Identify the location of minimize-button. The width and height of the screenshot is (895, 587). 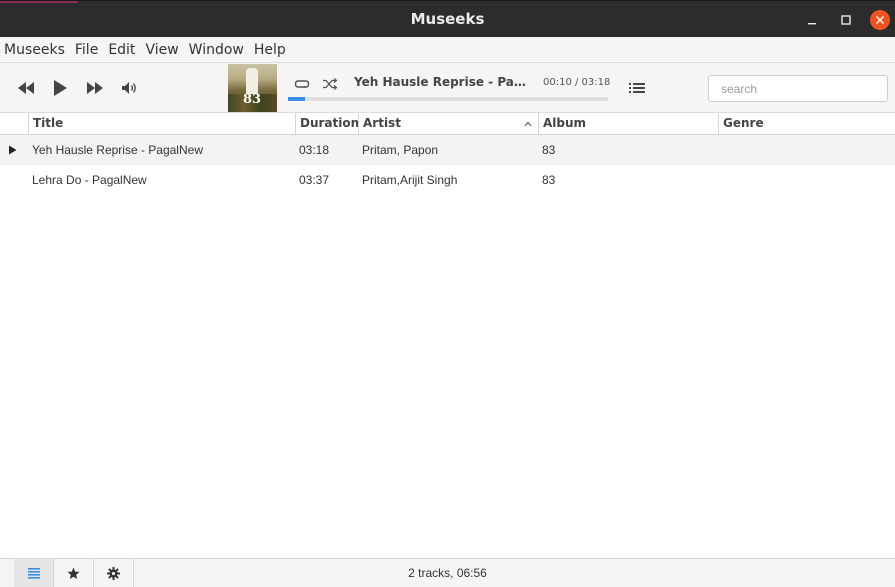
(812, 20).